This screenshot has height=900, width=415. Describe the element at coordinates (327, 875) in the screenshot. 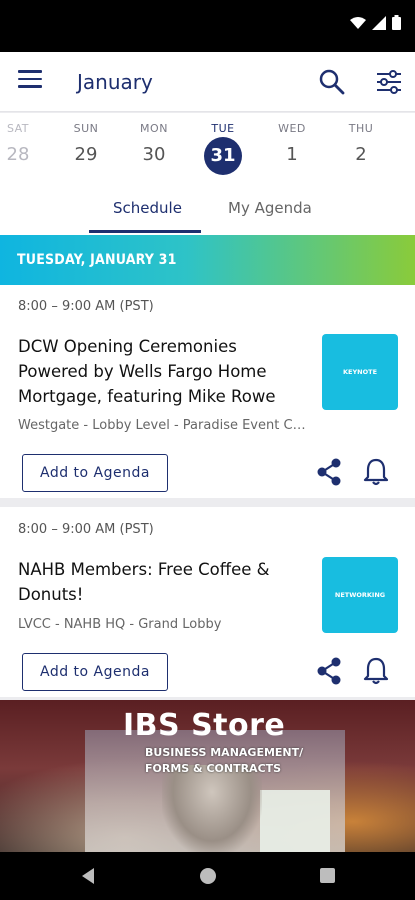

I see `recent-apps-icon` at that location.